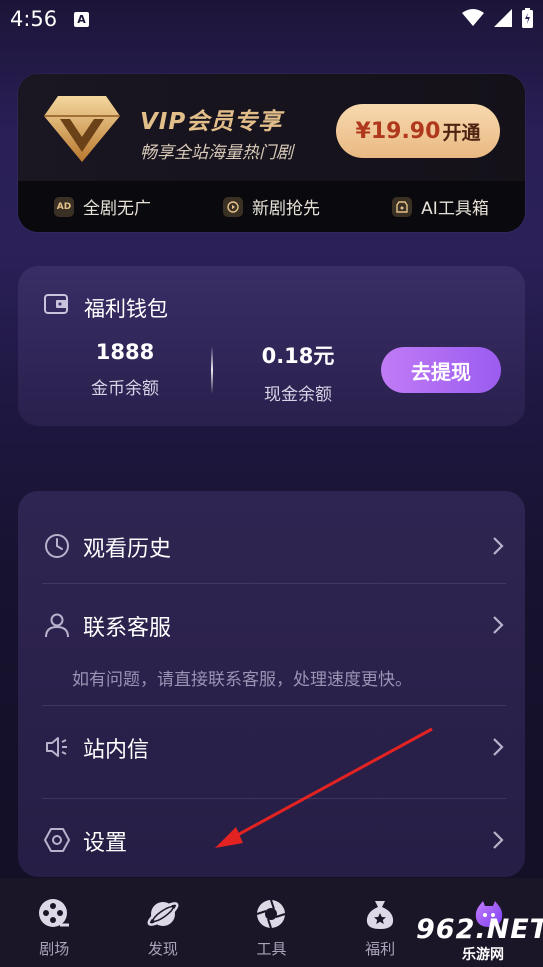 This screenshot has width=543, height=967. Describe the element at coordinates (64, 206) in the screenshot. I see `ad-icon: AD` at that location.